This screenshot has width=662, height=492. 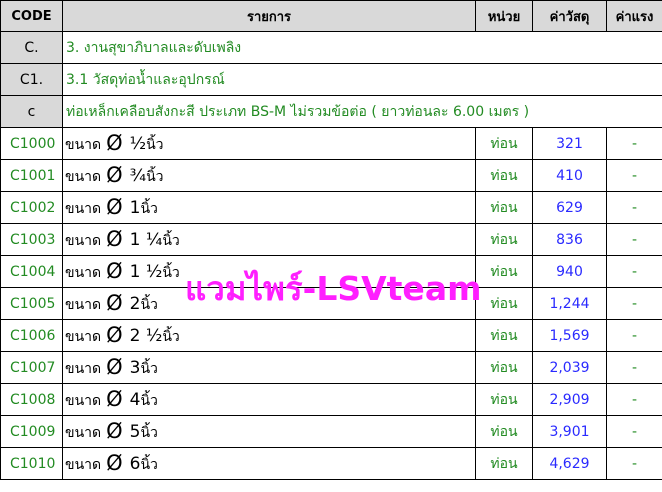 I want to click on table-row: C1007 ขนาด Ø 3นิ้ว ท่อน 2,039-, so click(x=331, y=367).